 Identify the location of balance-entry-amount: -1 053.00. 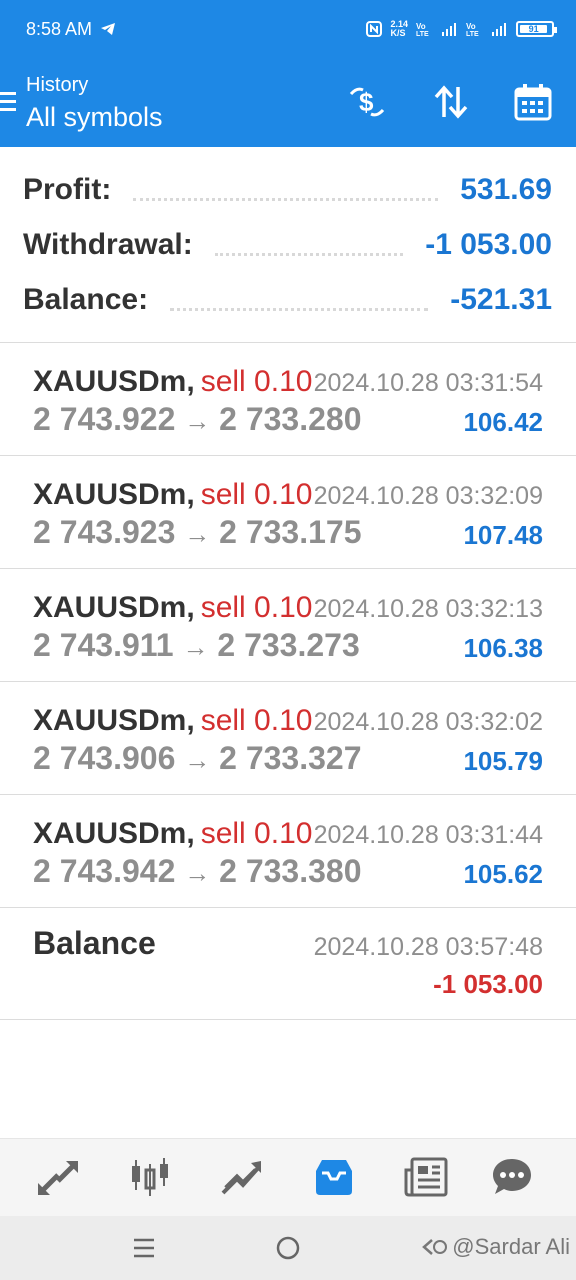
(488, 984).